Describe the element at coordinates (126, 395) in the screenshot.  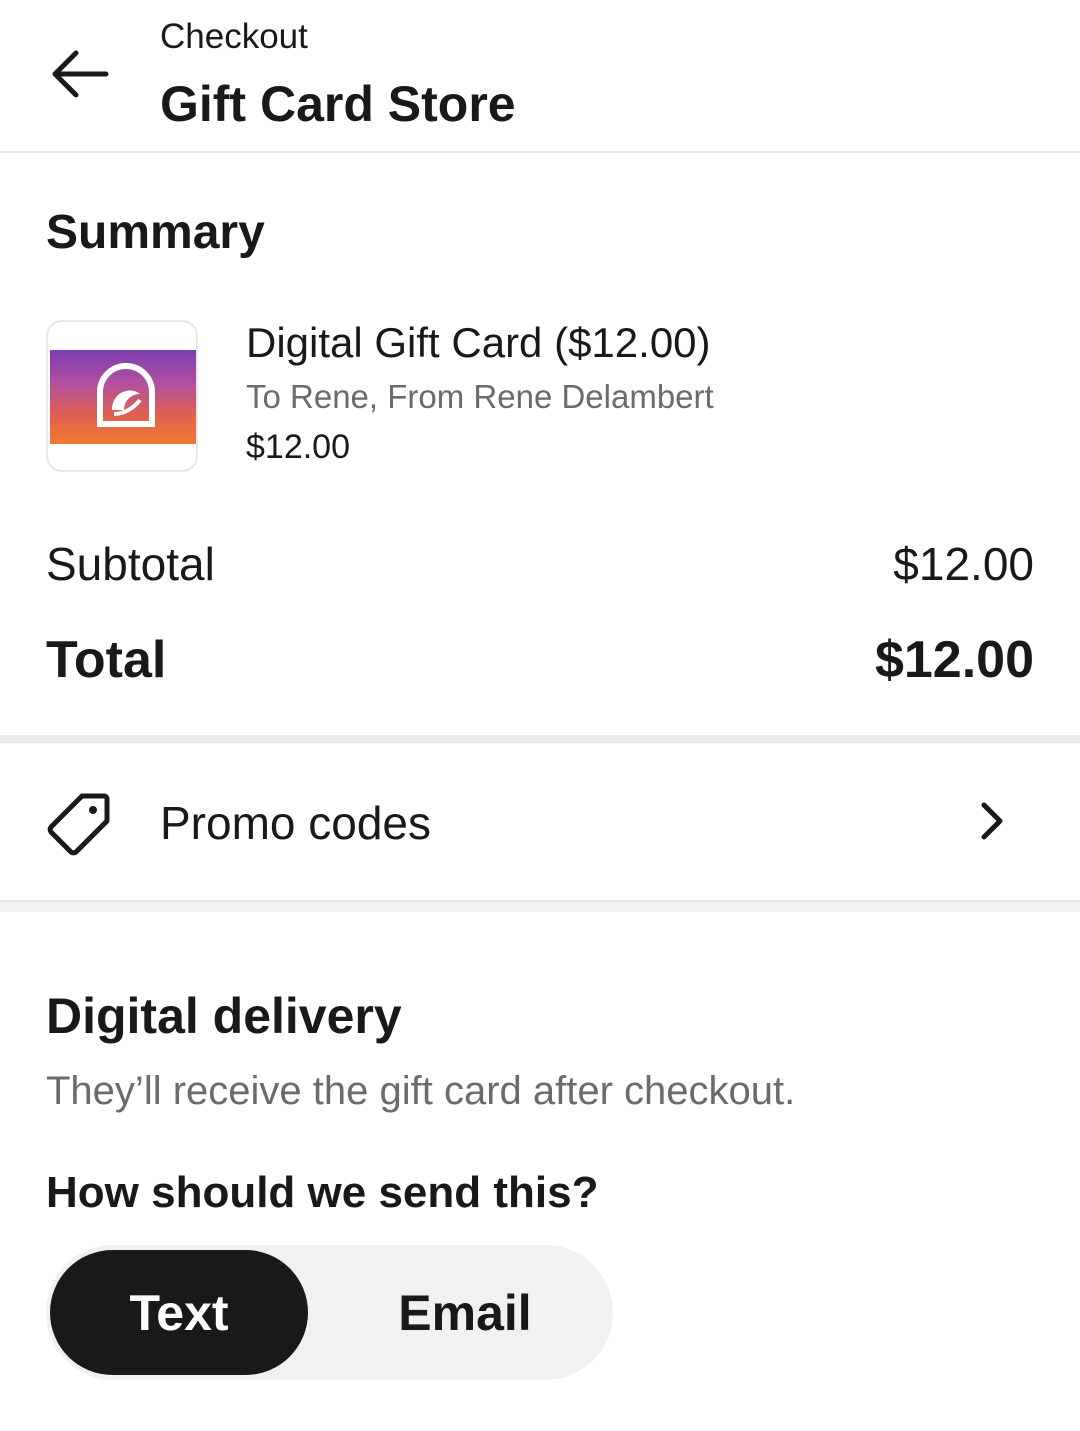
I see `taco-bell-logo-icon` at that location.